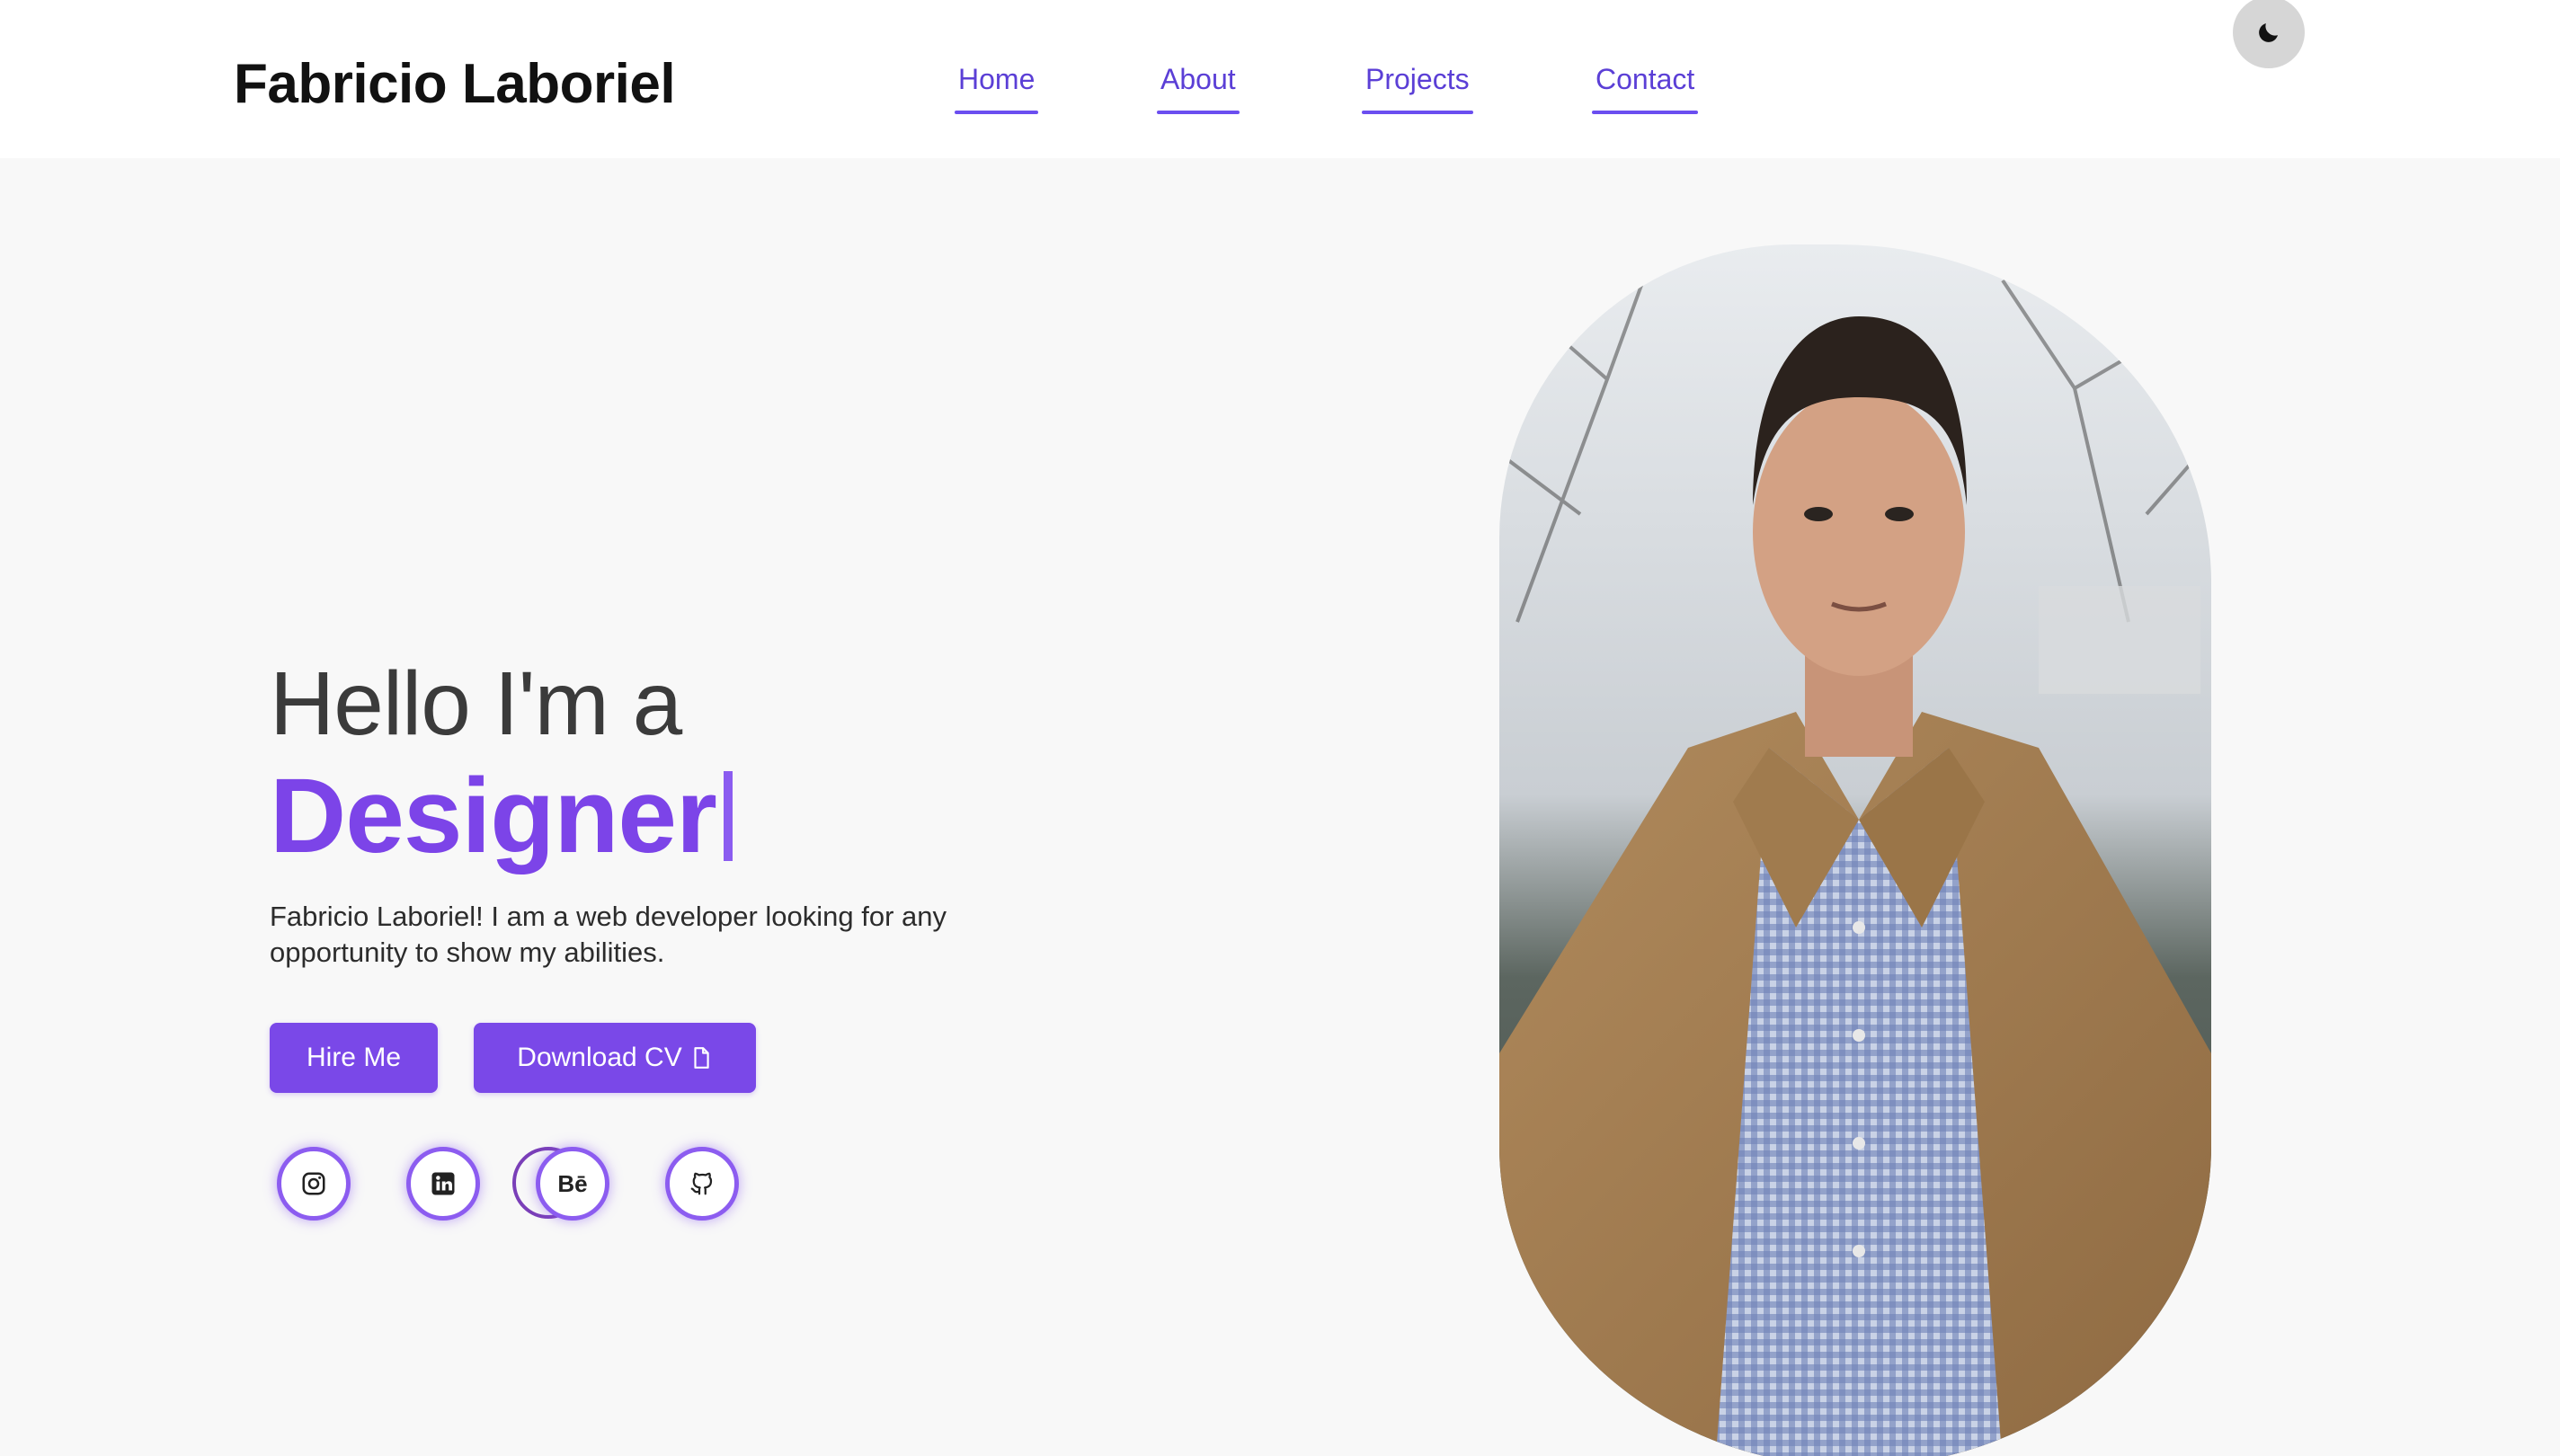  I want to click on behance-icon: Bē, so click(572, 1183).